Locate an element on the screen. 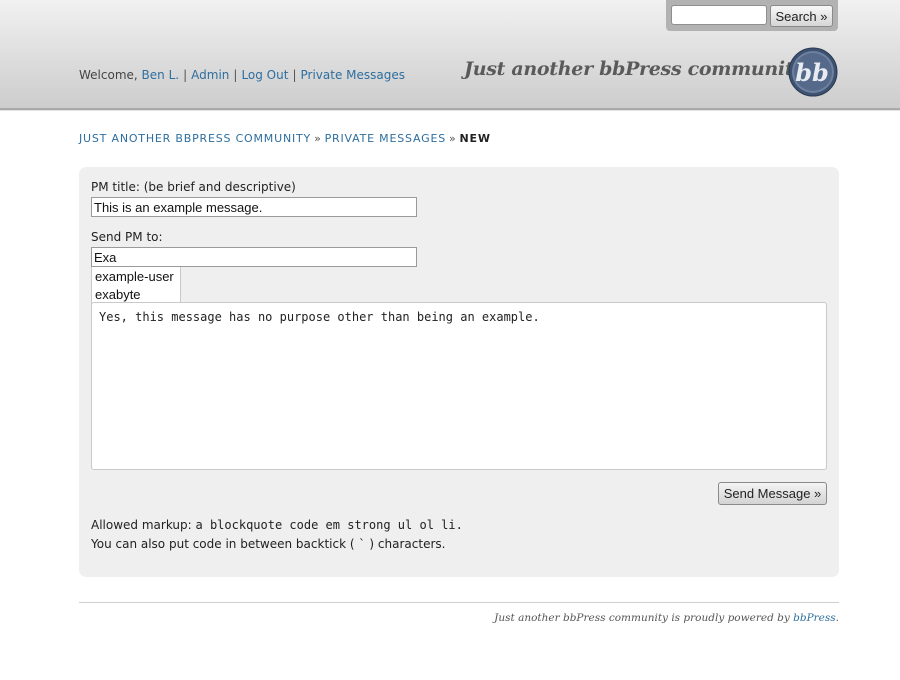 The image size is (900, 680). footer-divider is located at coordinates (459, 602).